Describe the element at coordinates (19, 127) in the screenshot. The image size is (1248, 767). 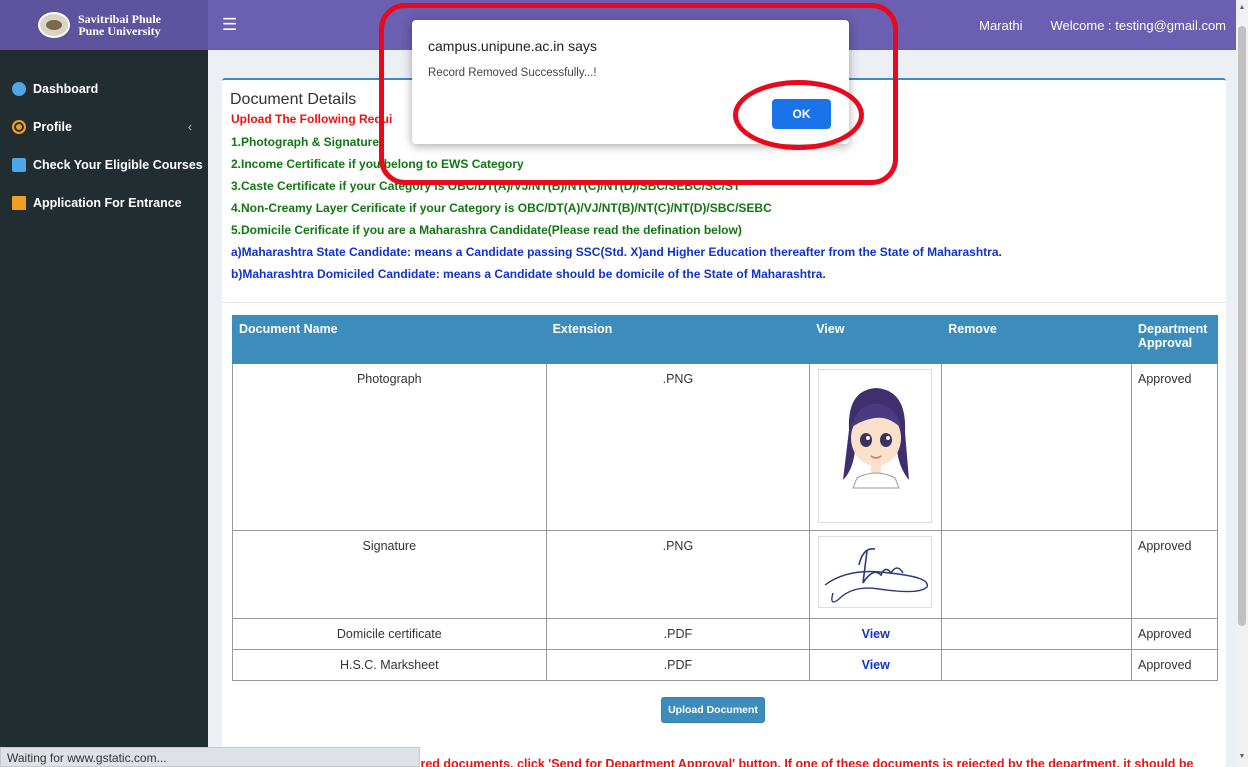
I see `user-circle-icon` at that location.